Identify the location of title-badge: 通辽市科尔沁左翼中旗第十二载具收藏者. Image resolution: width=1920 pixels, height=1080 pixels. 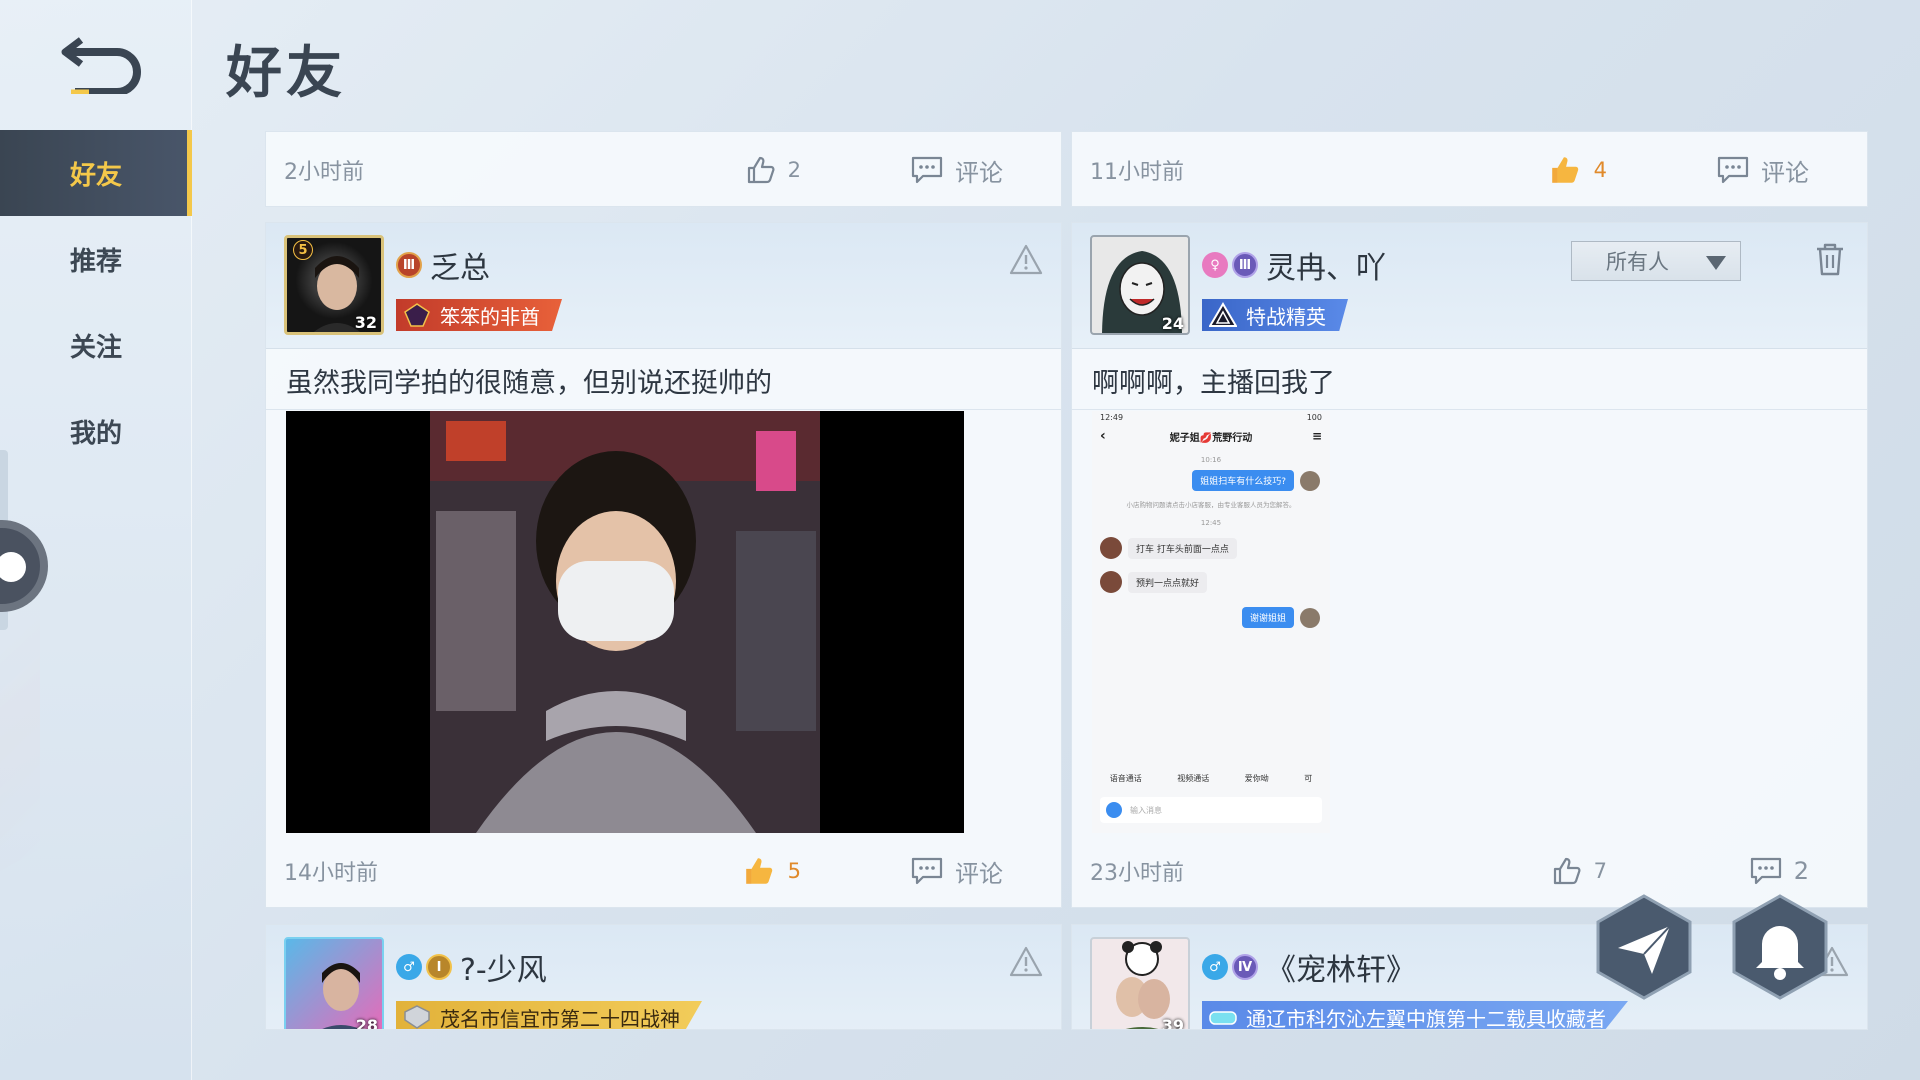
(1415, 1015).